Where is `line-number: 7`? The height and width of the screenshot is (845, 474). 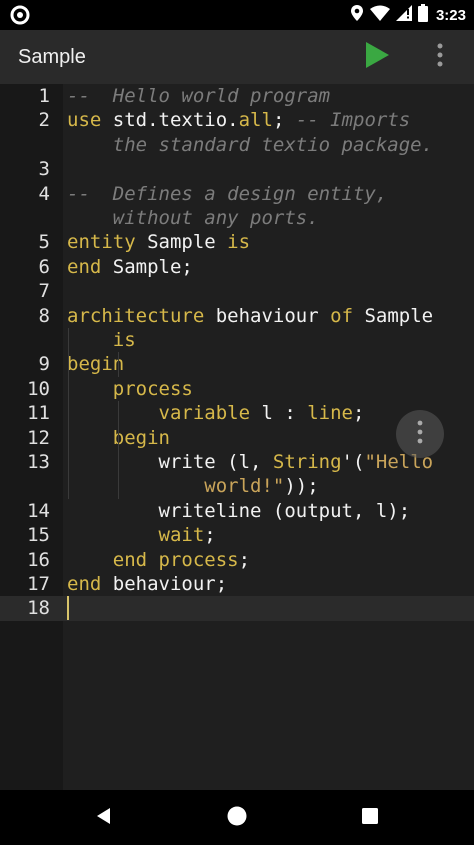 line-number: 7 is located at coordinates (44, 291).